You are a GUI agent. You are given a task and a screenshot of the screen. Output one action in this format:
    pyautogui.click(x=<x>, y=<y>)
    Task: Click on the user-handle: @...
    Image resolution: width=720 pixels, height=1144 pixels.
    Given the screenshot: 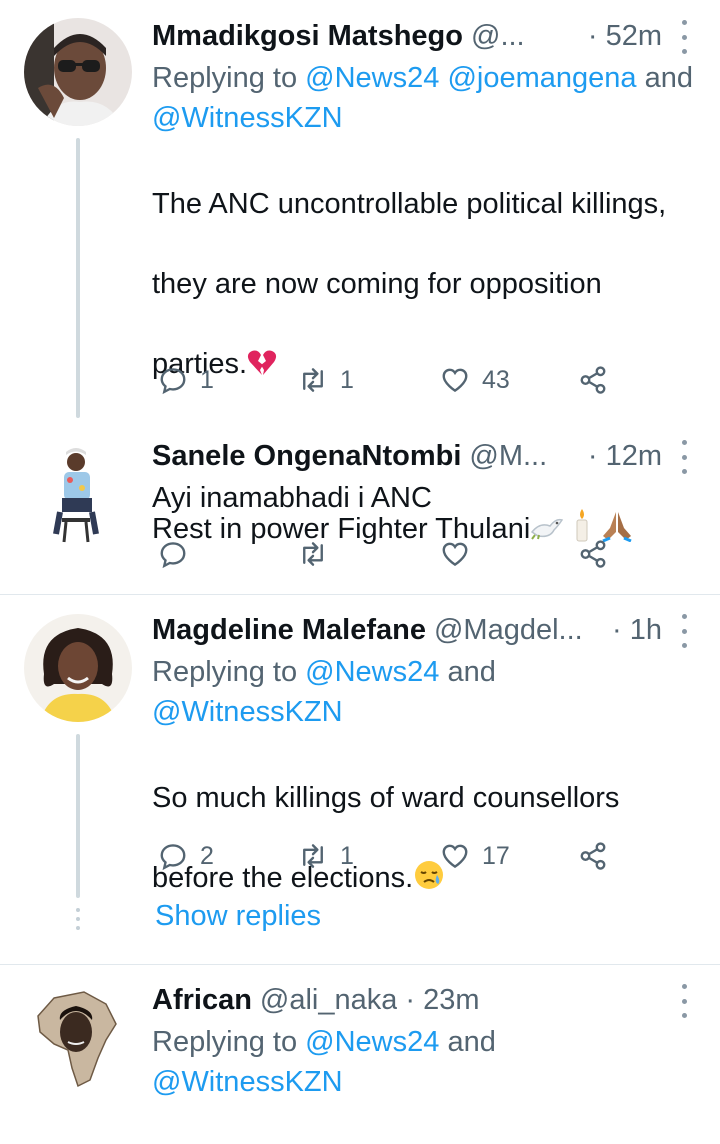 What is the action you would take?
    pyautogui.click(x=498, y=36)
    